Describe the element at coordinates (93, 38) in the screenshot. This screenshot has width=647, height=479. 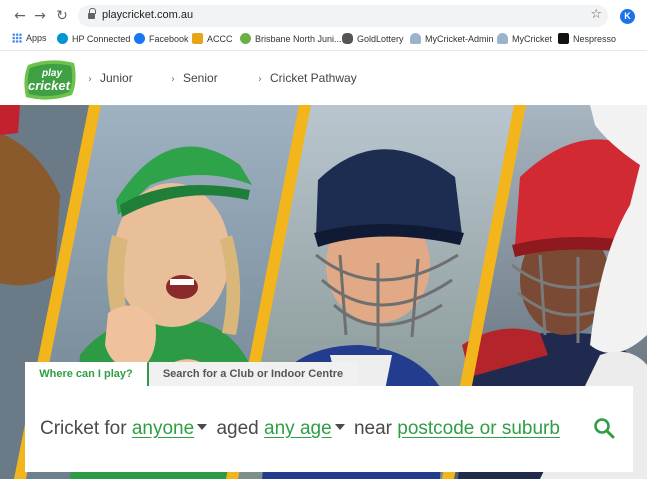
I see `bookmark-hp-connected: HP Connected` at that location.